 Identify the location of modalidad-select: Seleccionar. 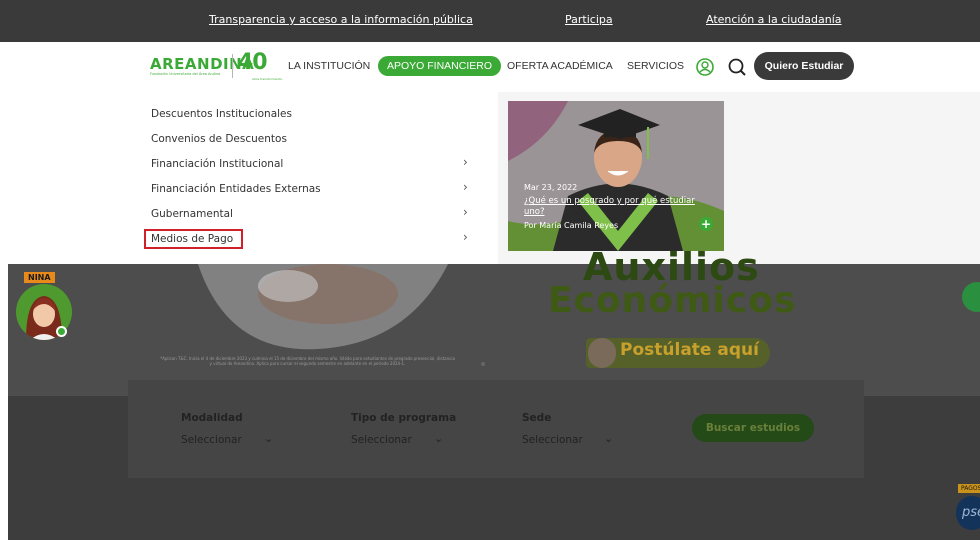
(211, 440).